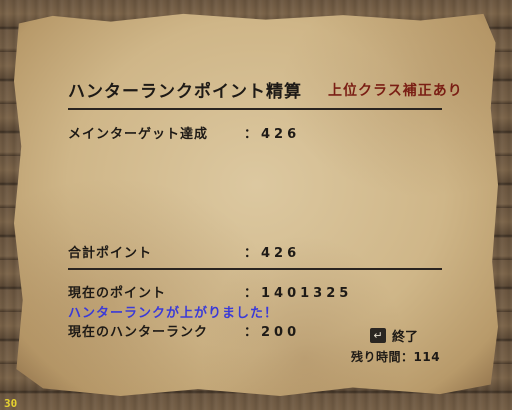 This screenshot has width=512, height=410. I want to click on end-button-label: 終了, so click(405, 337).